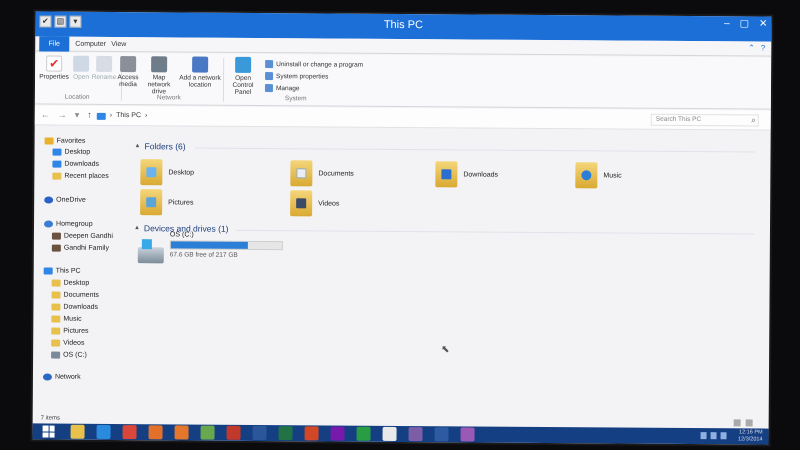  Describe the element at coordinates (389, 433) in the screenshot. I see `media-icon` at that location.